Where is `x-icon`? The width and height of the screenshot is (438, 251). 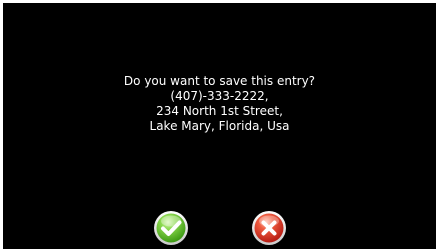
x-icon is located at coordinates (269, 228).